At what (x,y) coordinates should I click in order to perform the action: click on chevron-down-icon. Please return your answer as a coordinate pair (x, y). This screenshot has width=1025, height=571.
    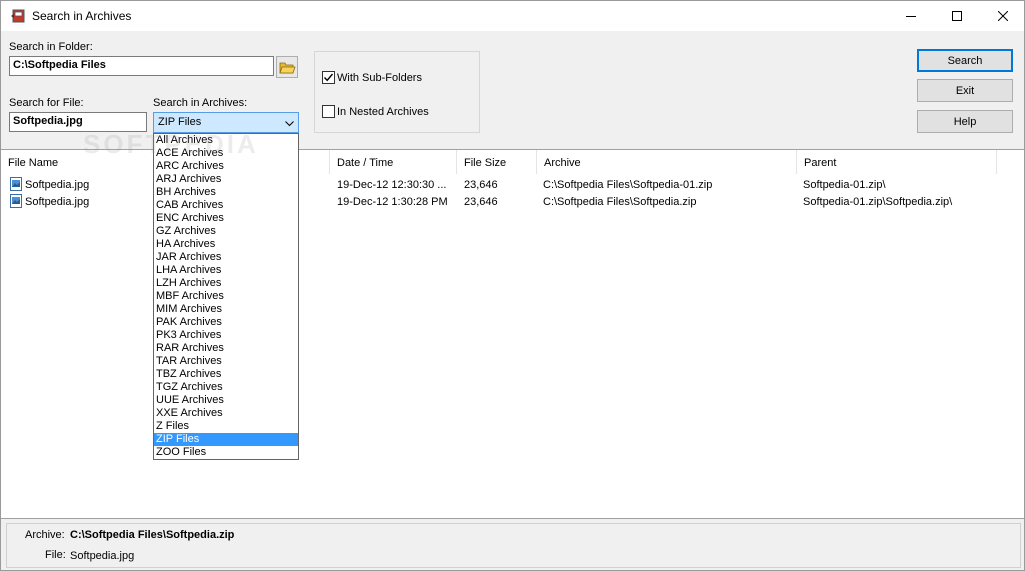
    Looking at the image, I should click on (289, 124).